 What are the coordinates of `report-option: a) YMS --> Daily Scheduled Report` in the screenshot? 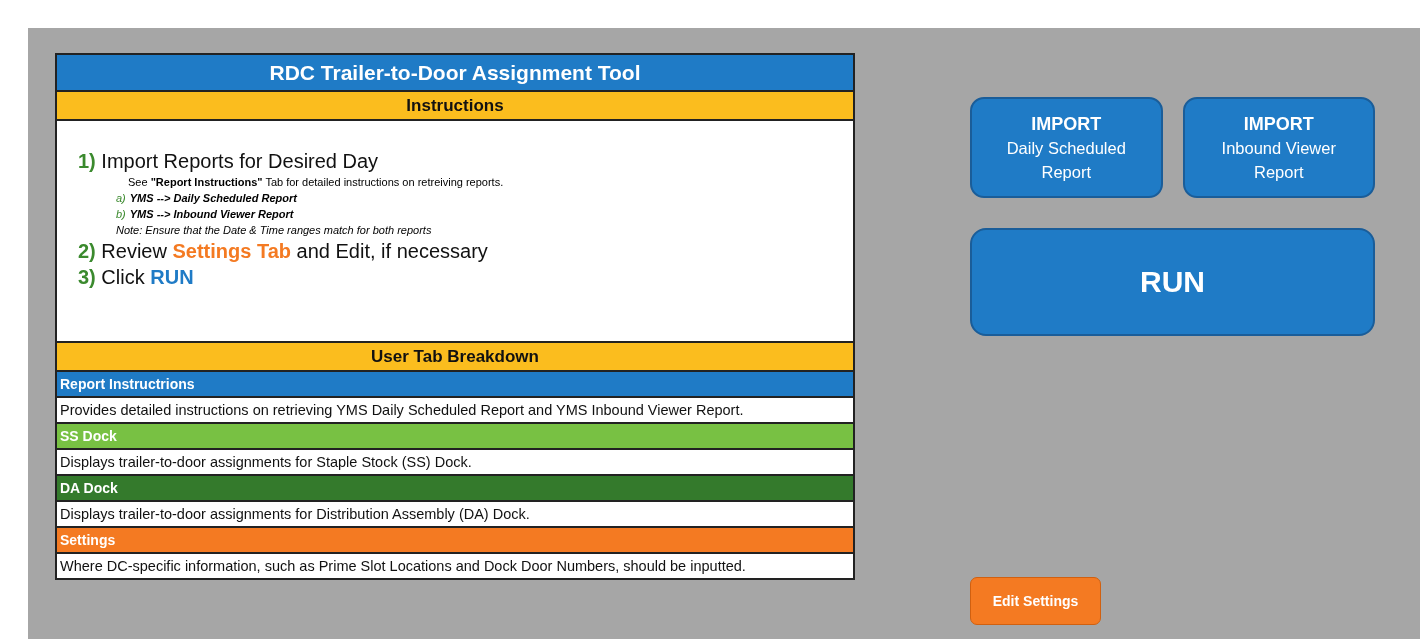 It's located at (484, 198).